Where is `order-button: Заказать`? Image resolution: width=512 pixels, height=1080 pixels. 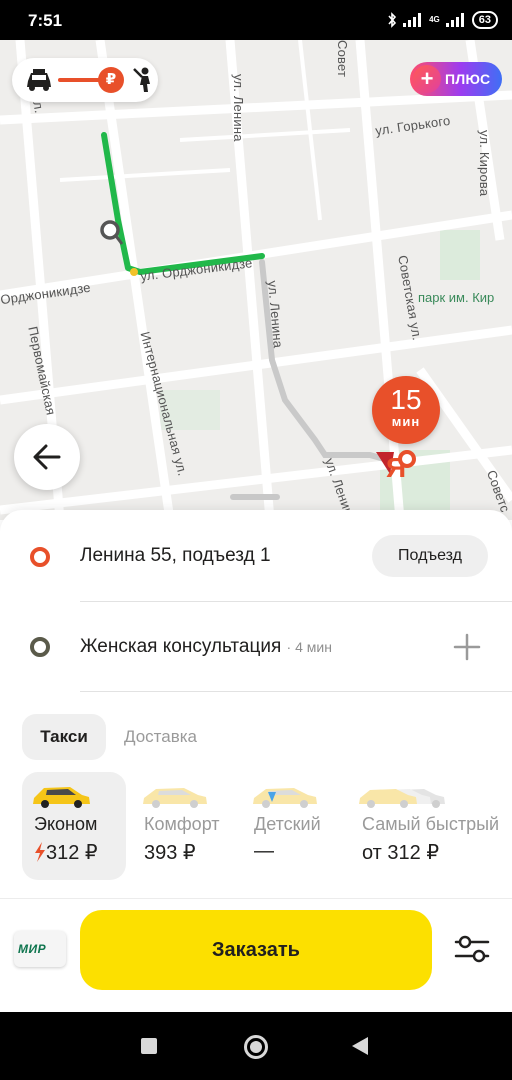 order-button: Заказать is located at coordinates (256, 950).